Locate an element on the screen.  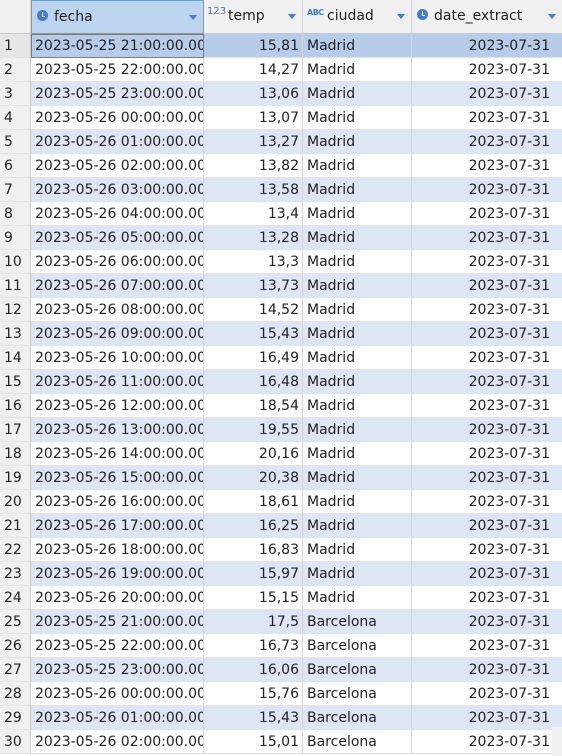
row-number: 21 is located at coordinates (15, 526).